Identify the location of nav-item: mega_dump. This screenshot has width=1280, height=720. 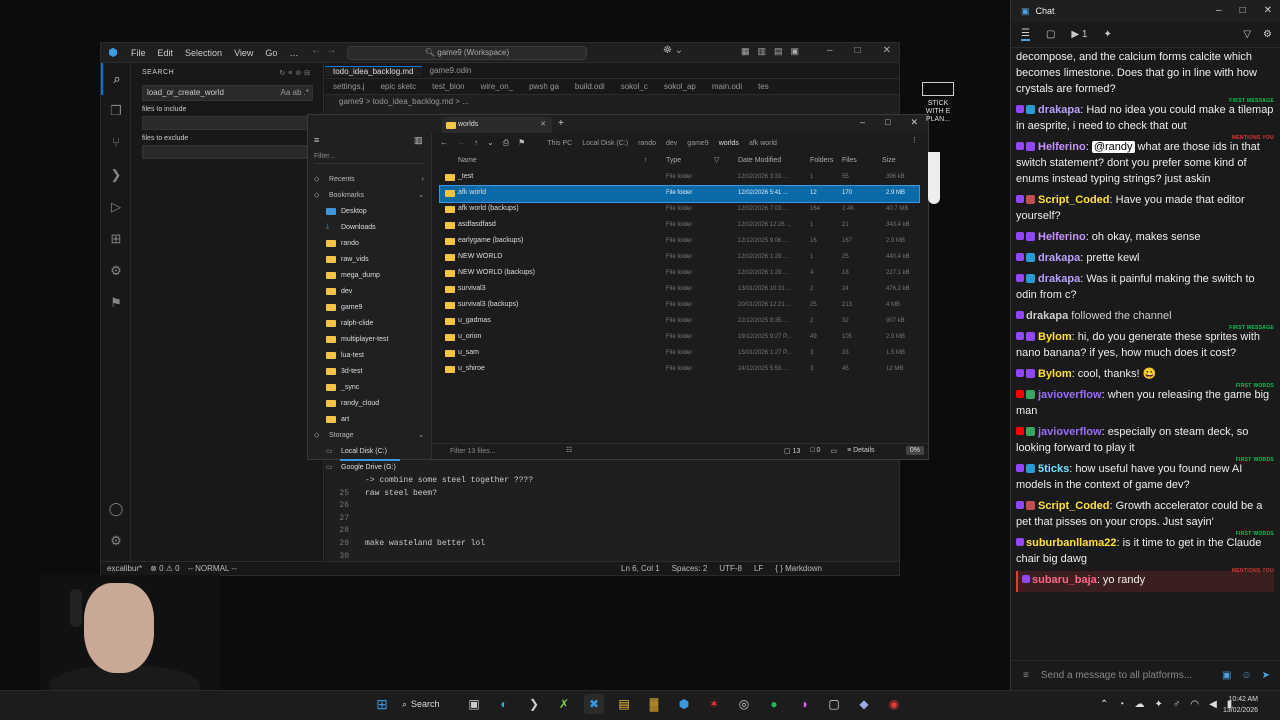
(370, 275).